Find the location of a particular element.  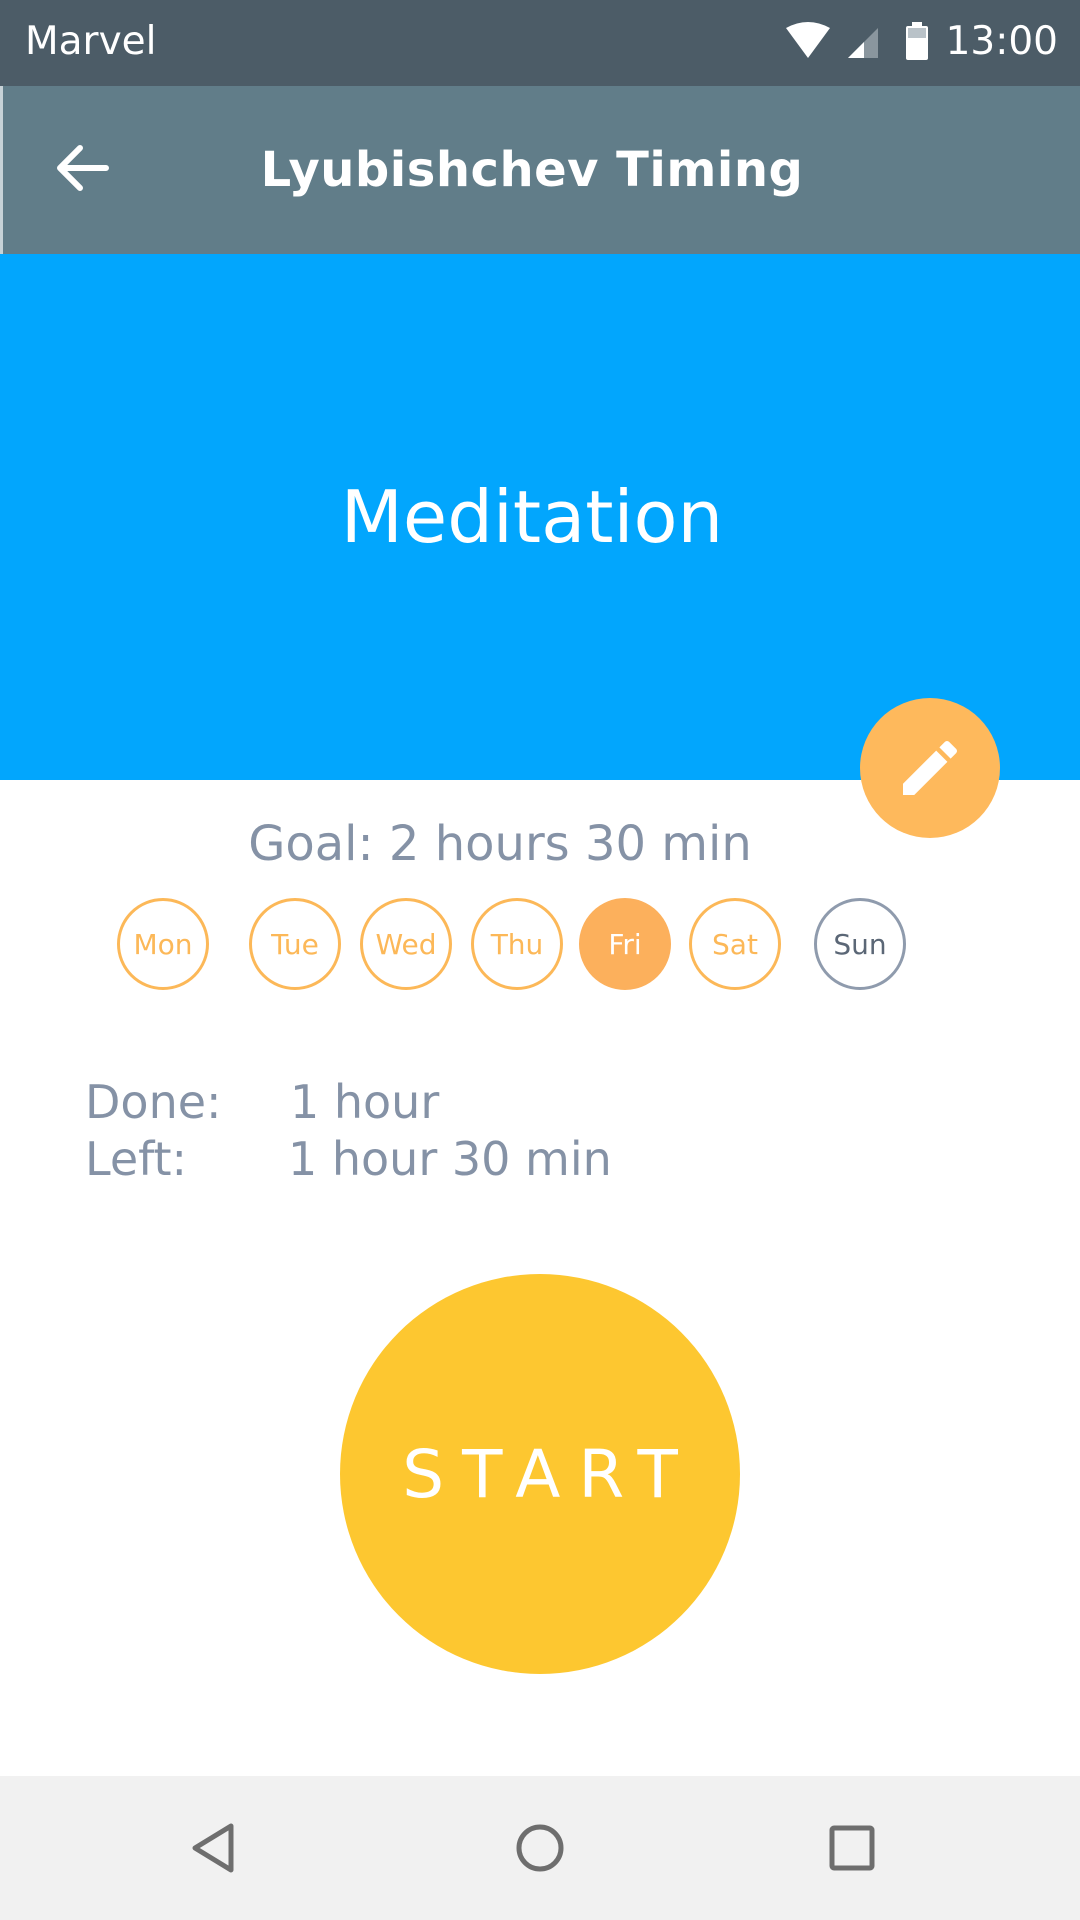

day-tue: Tue is located at coordinates (295, 944).